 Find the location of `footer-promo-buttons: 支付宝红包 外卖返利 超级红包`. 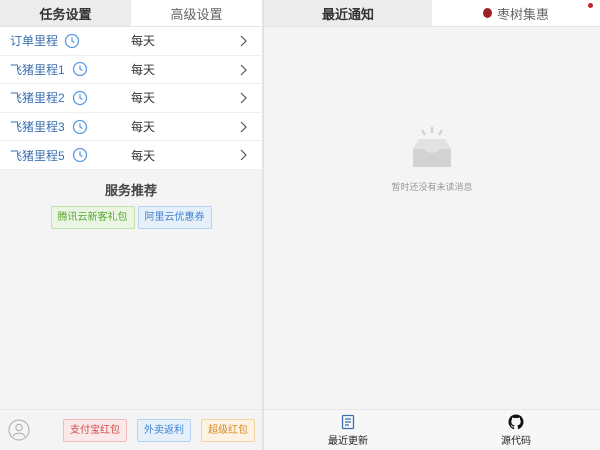

footer-promo-buttons: 支付宝红包 外卖返利 超级红包 is located at coordinates (159, 430).